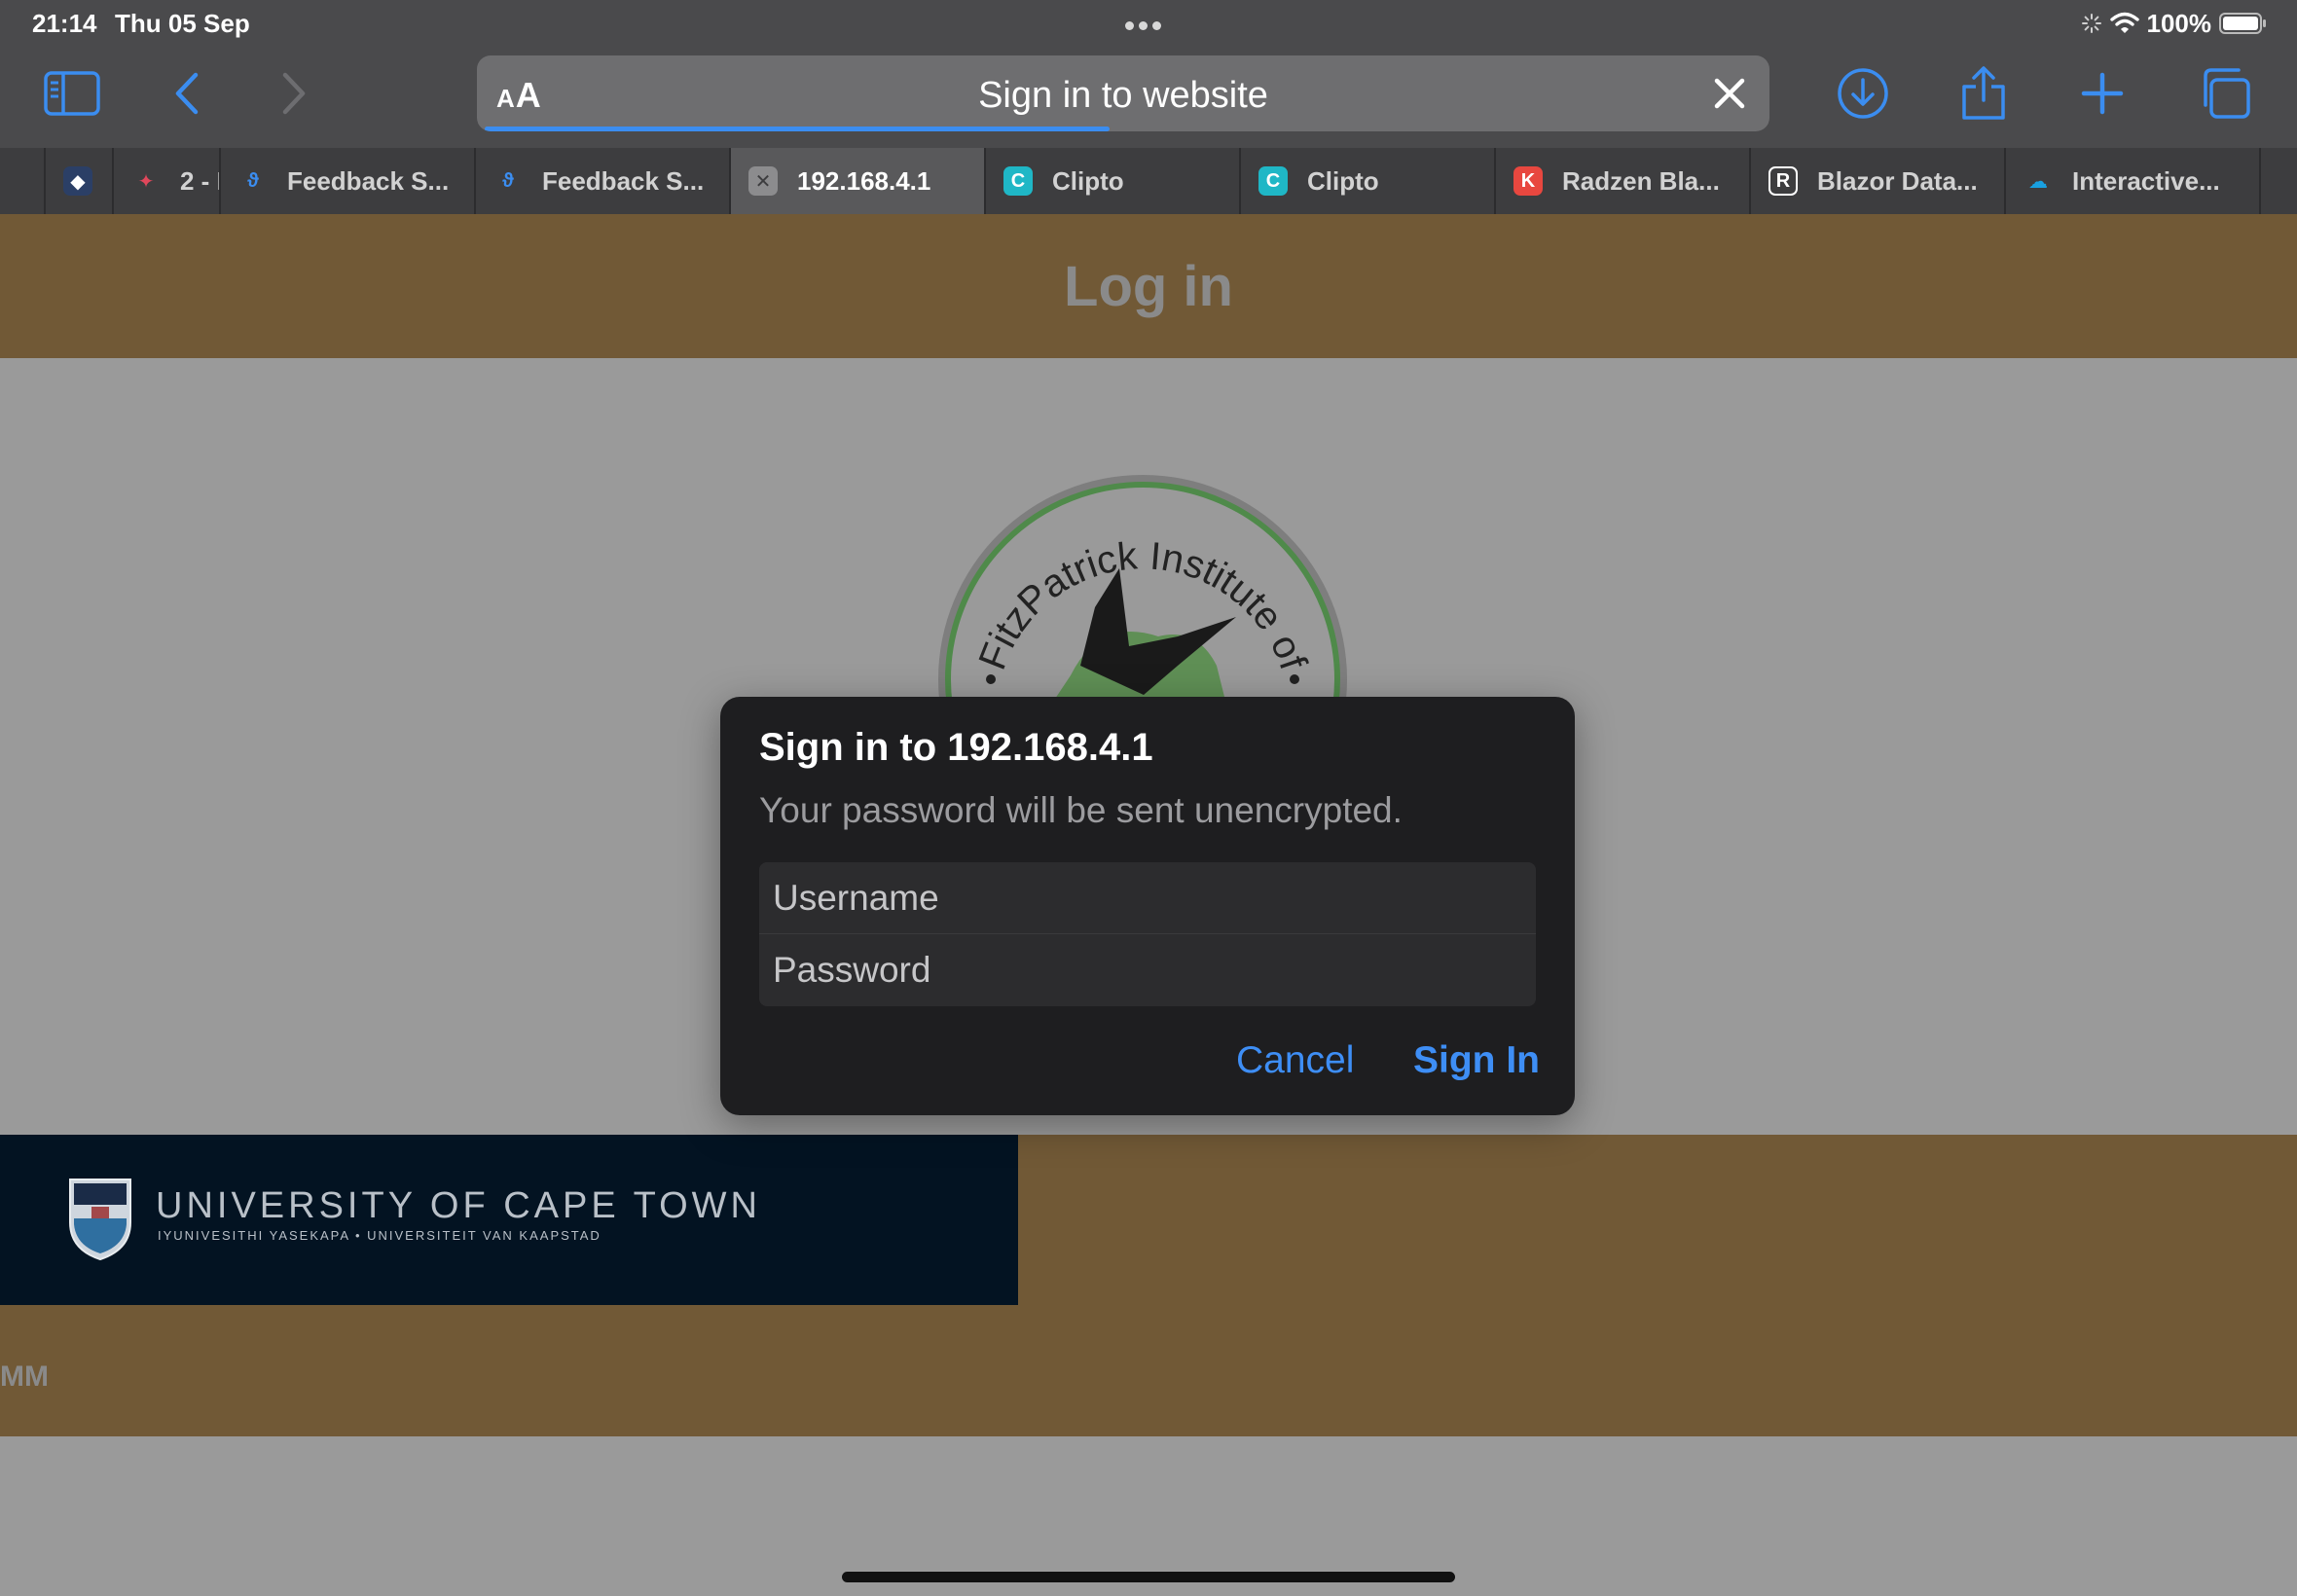  I want to click on status-indicators: 100%, so click(2175, 23).